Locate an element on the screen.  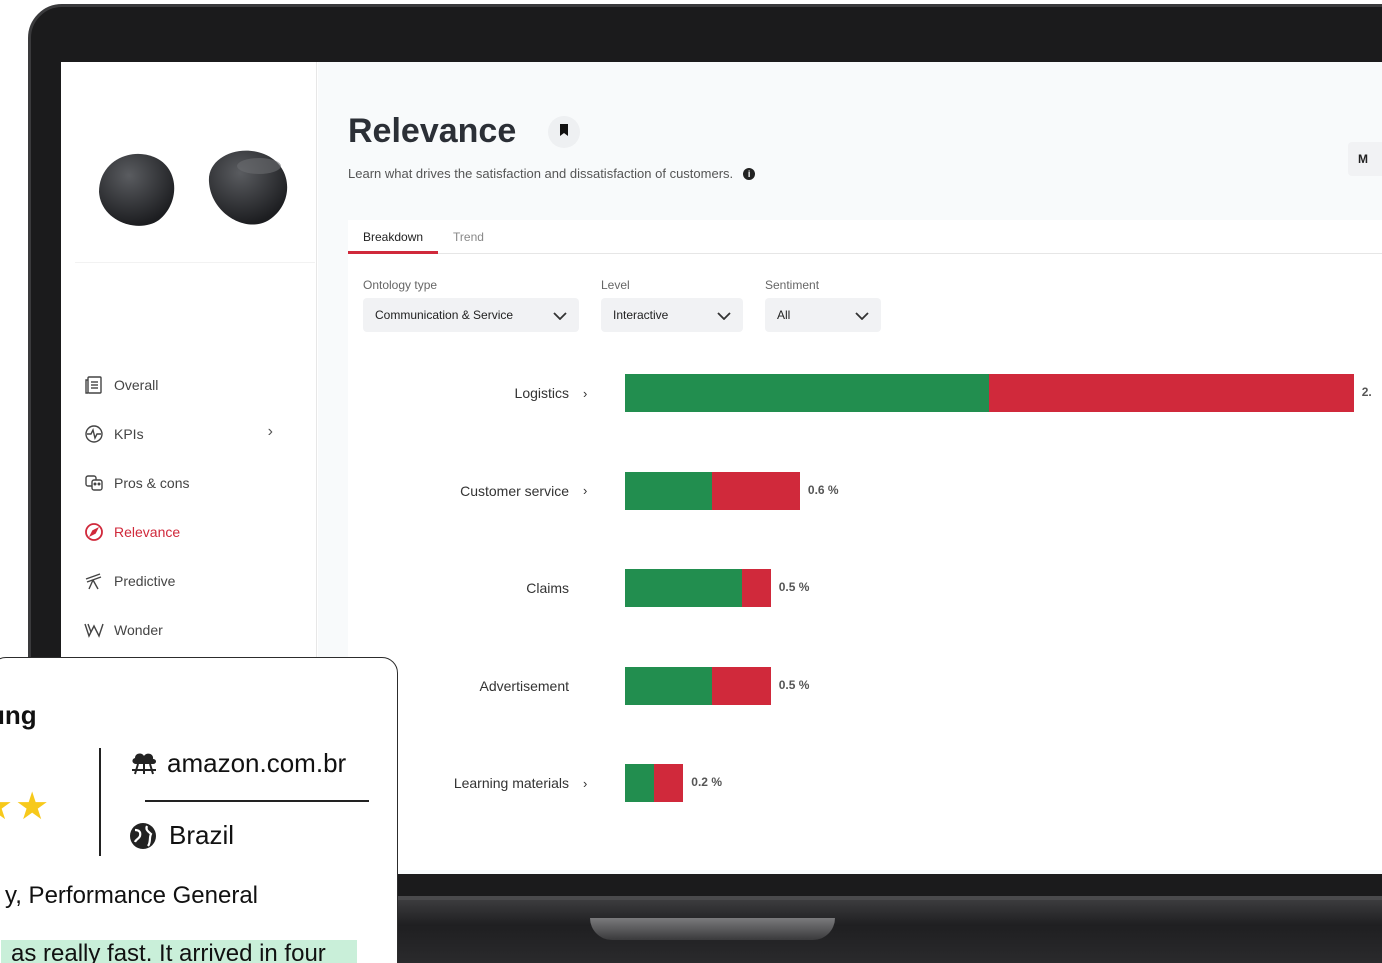
sidebar-item-overall: Overall is located at coordinates (193, 384).